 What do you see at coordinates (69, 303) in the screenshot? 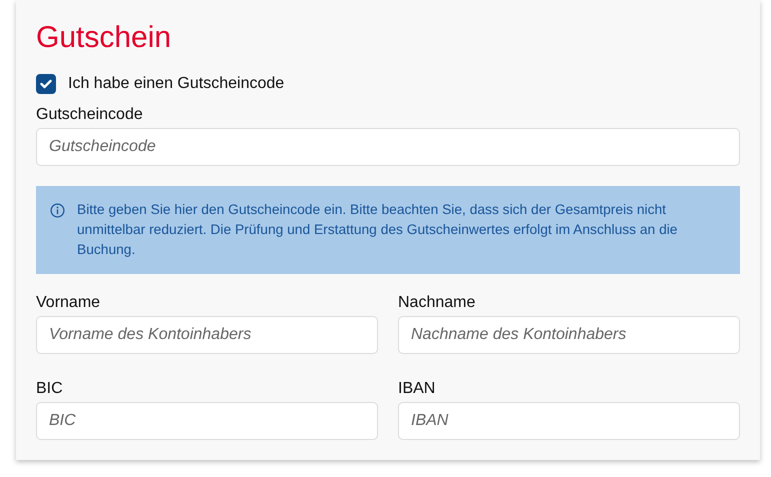
I see `field-label: Vorname` at bounding box center [69, 303].